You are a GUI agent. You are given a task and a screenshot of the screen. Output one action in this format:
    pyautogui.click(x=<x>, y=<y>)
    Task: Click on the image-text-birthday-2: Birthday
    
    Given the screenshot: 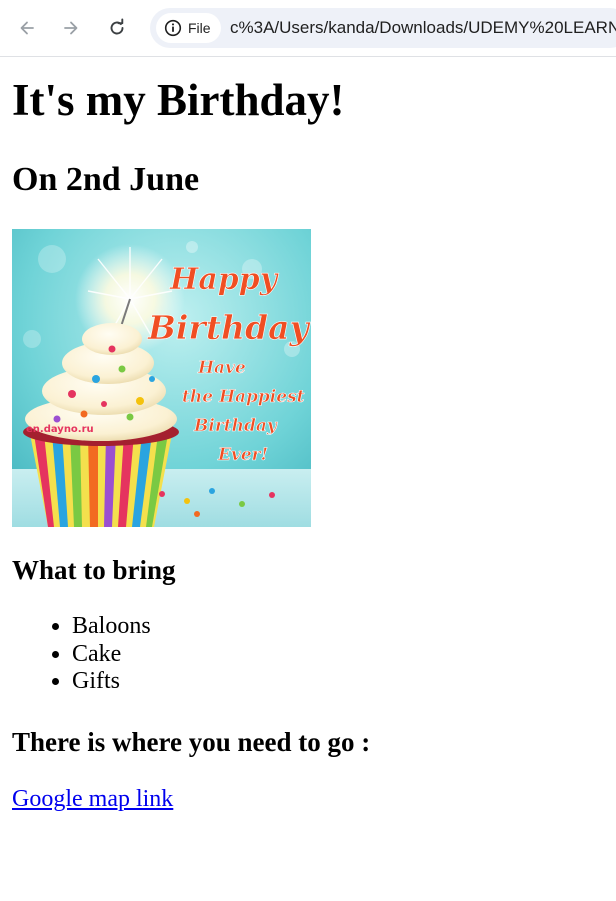 What is the action you would take?
    pyautogui.click(x=235, y=426)
    